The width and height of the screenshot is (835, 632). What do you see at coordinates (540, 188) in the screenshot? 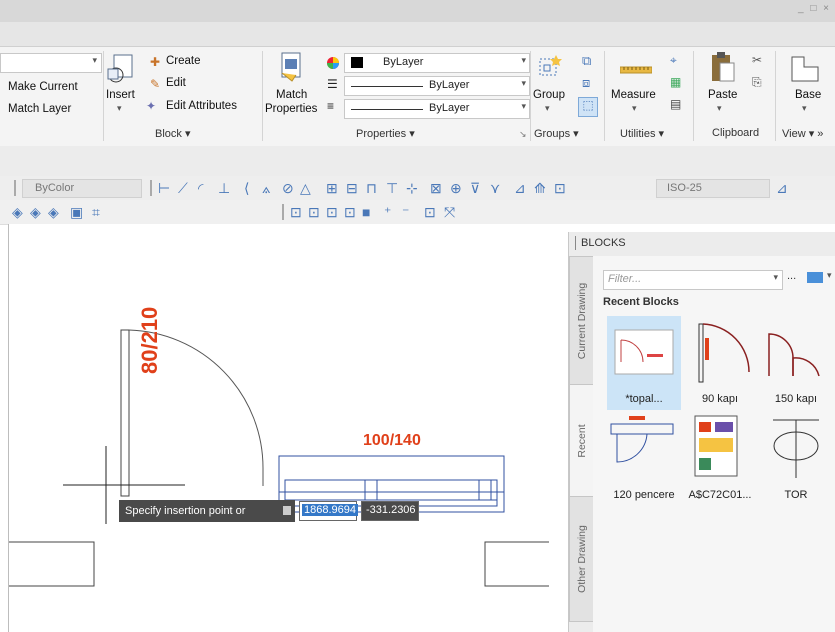
I see `dim-text-edit-icon: ⟰` at bounding box center [540, 188].